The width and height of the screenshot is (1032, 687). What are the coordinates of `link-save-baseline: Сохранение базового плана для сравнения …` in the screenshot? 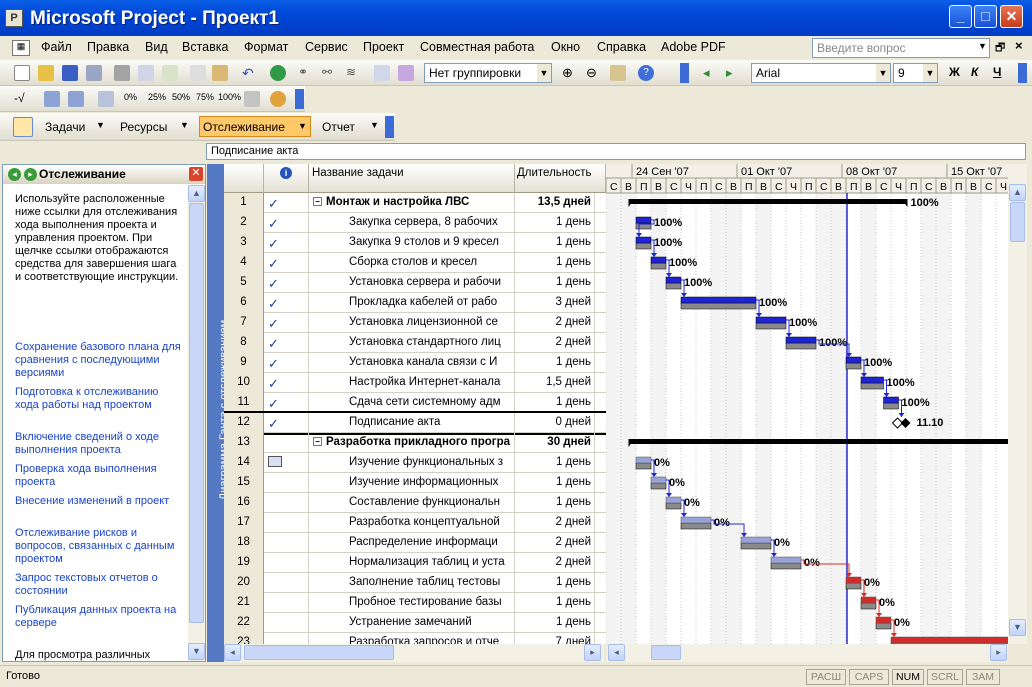 It's located at (100, 360).